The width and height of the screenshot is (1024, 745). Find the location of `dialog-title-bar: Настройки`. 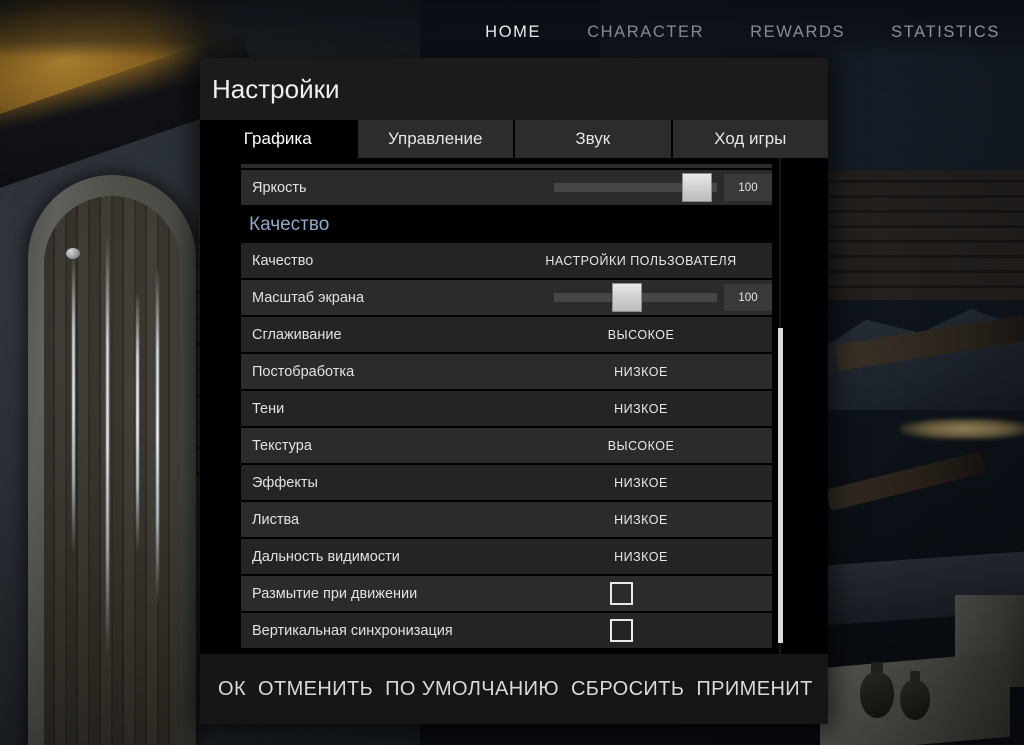

dialog-title-bar: Настройки is located at coordinates (514, 89).